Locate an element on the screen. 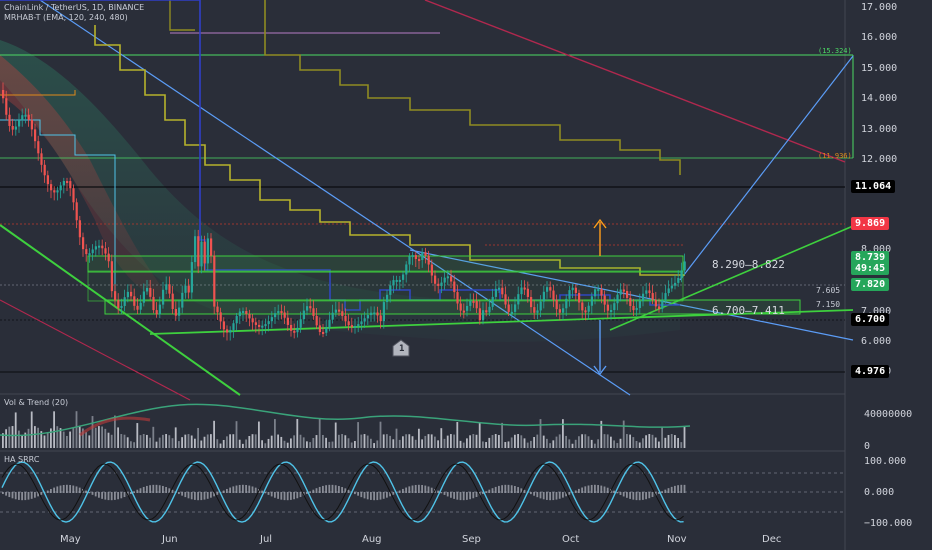 The image size is (932, 550). trend-stepline-slow is located at coordinates (472, 87).